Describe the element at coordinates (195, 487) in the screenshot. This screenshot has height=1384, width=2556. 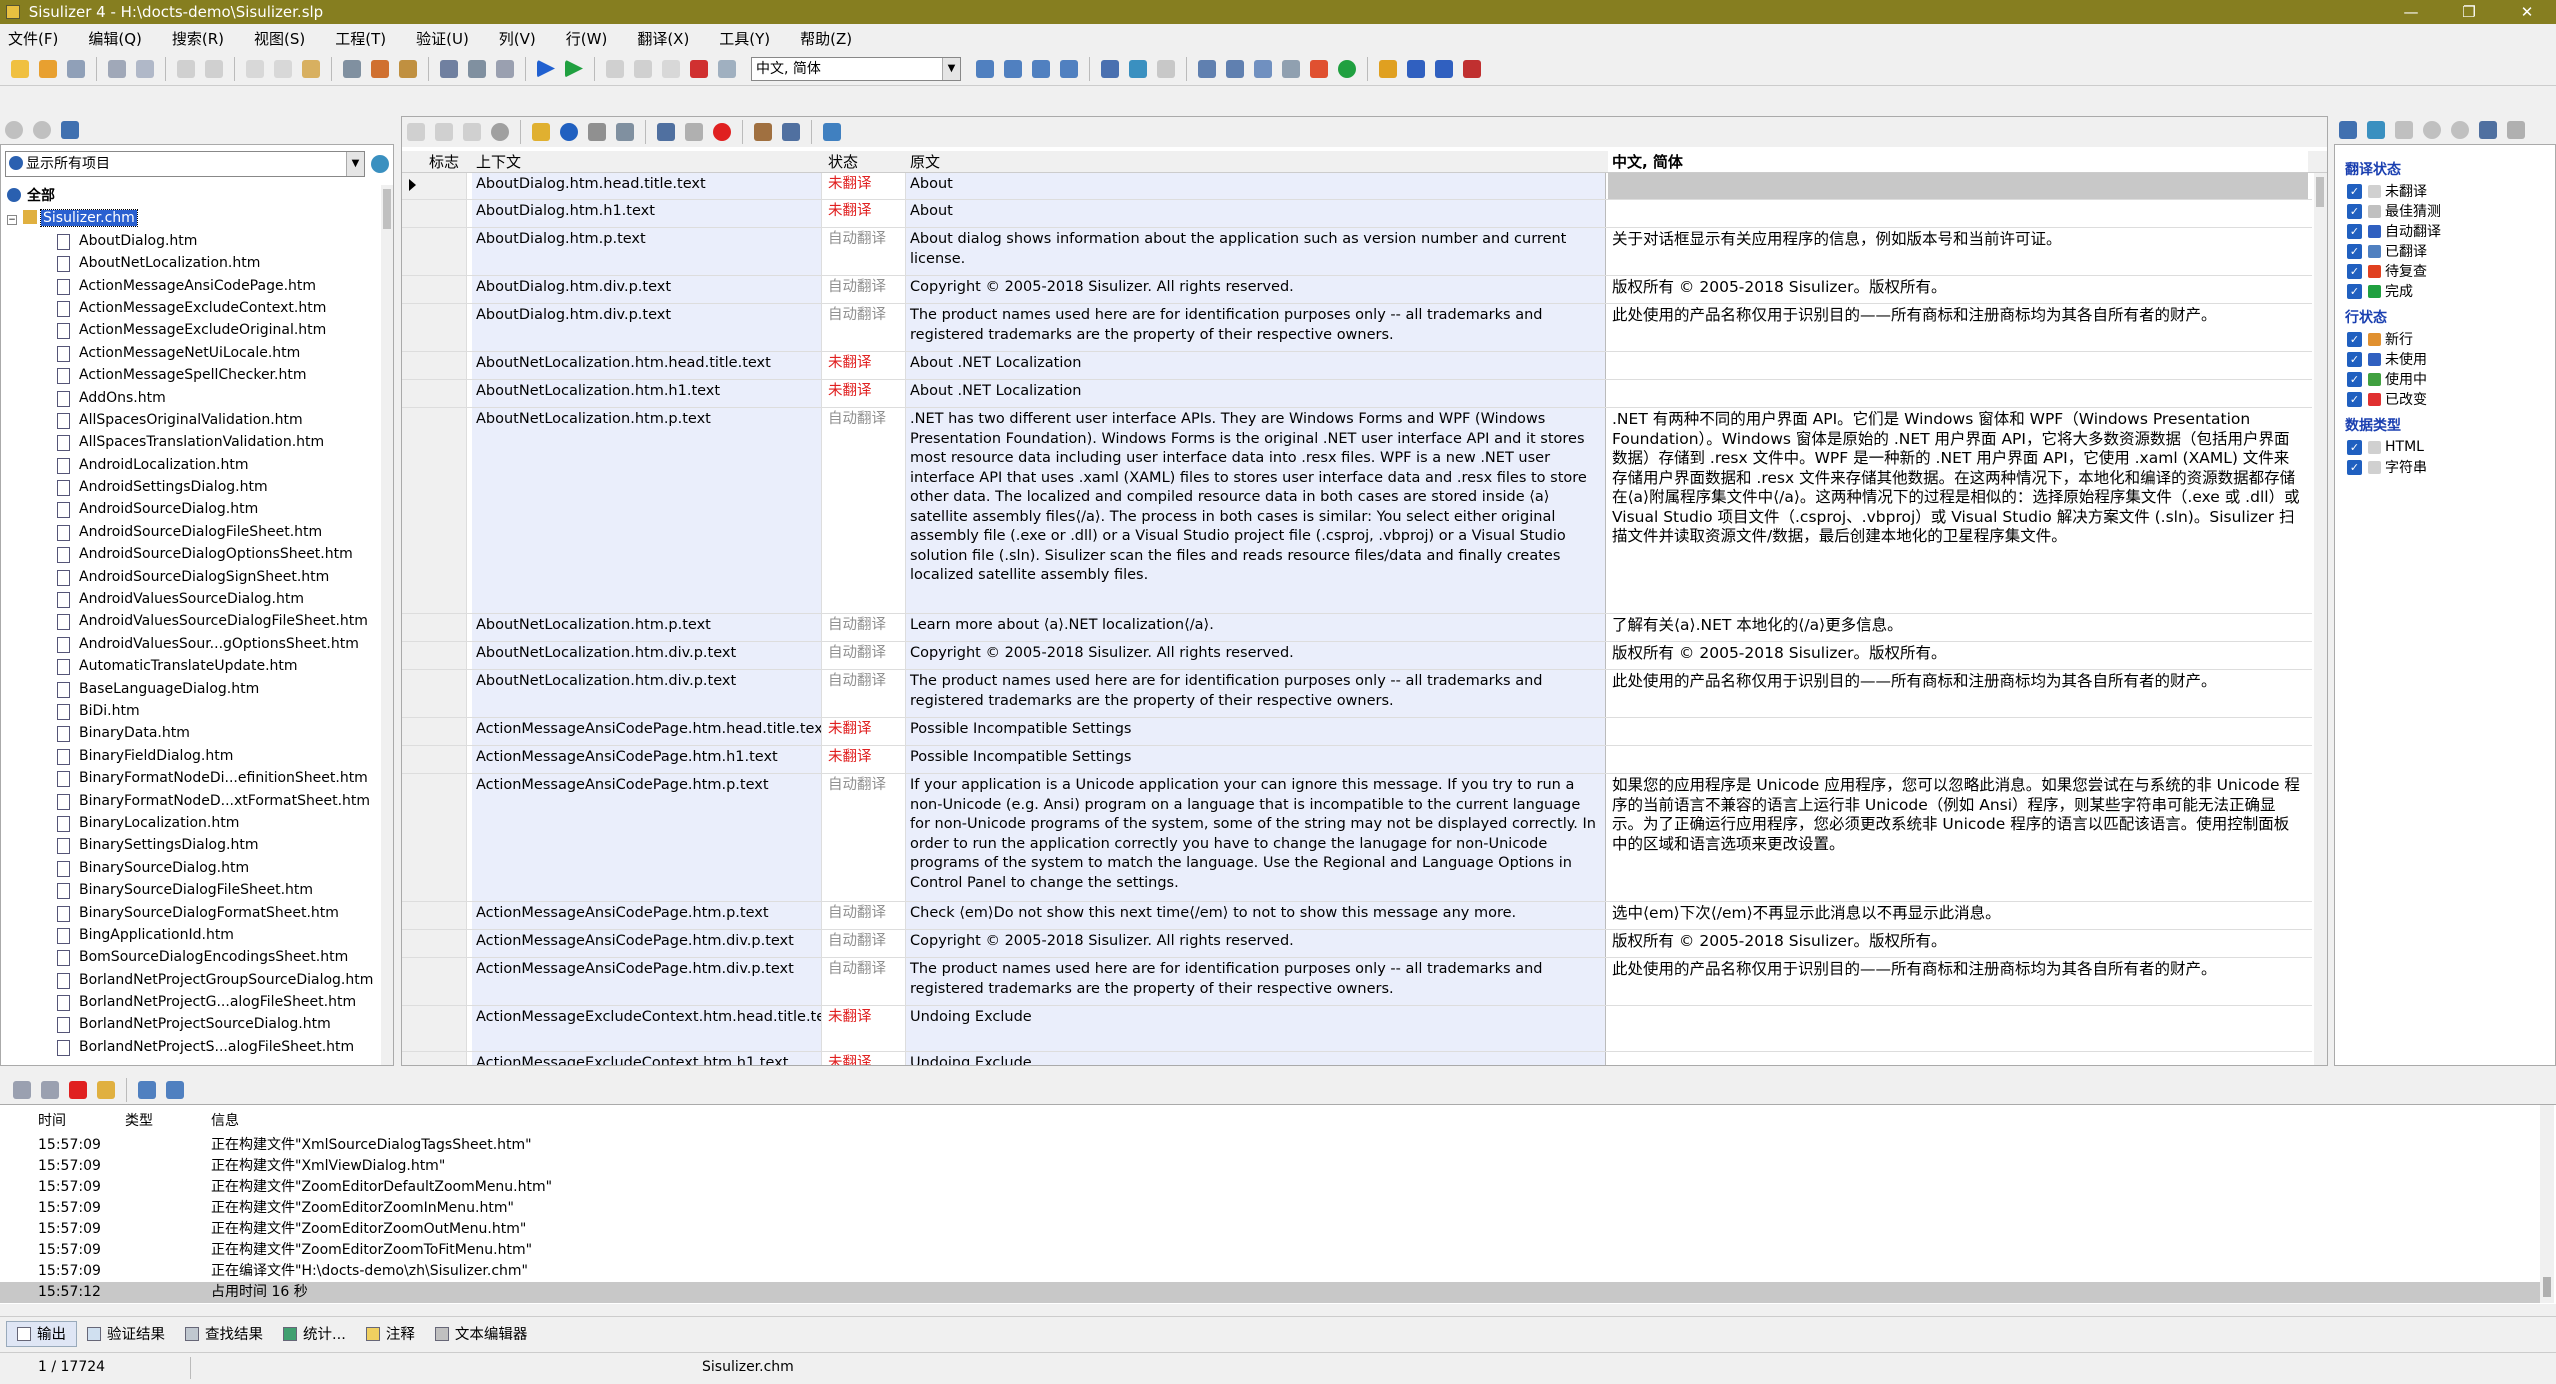
I see `tree-file-item: AndroidSettingsDialog.htm` at that location.